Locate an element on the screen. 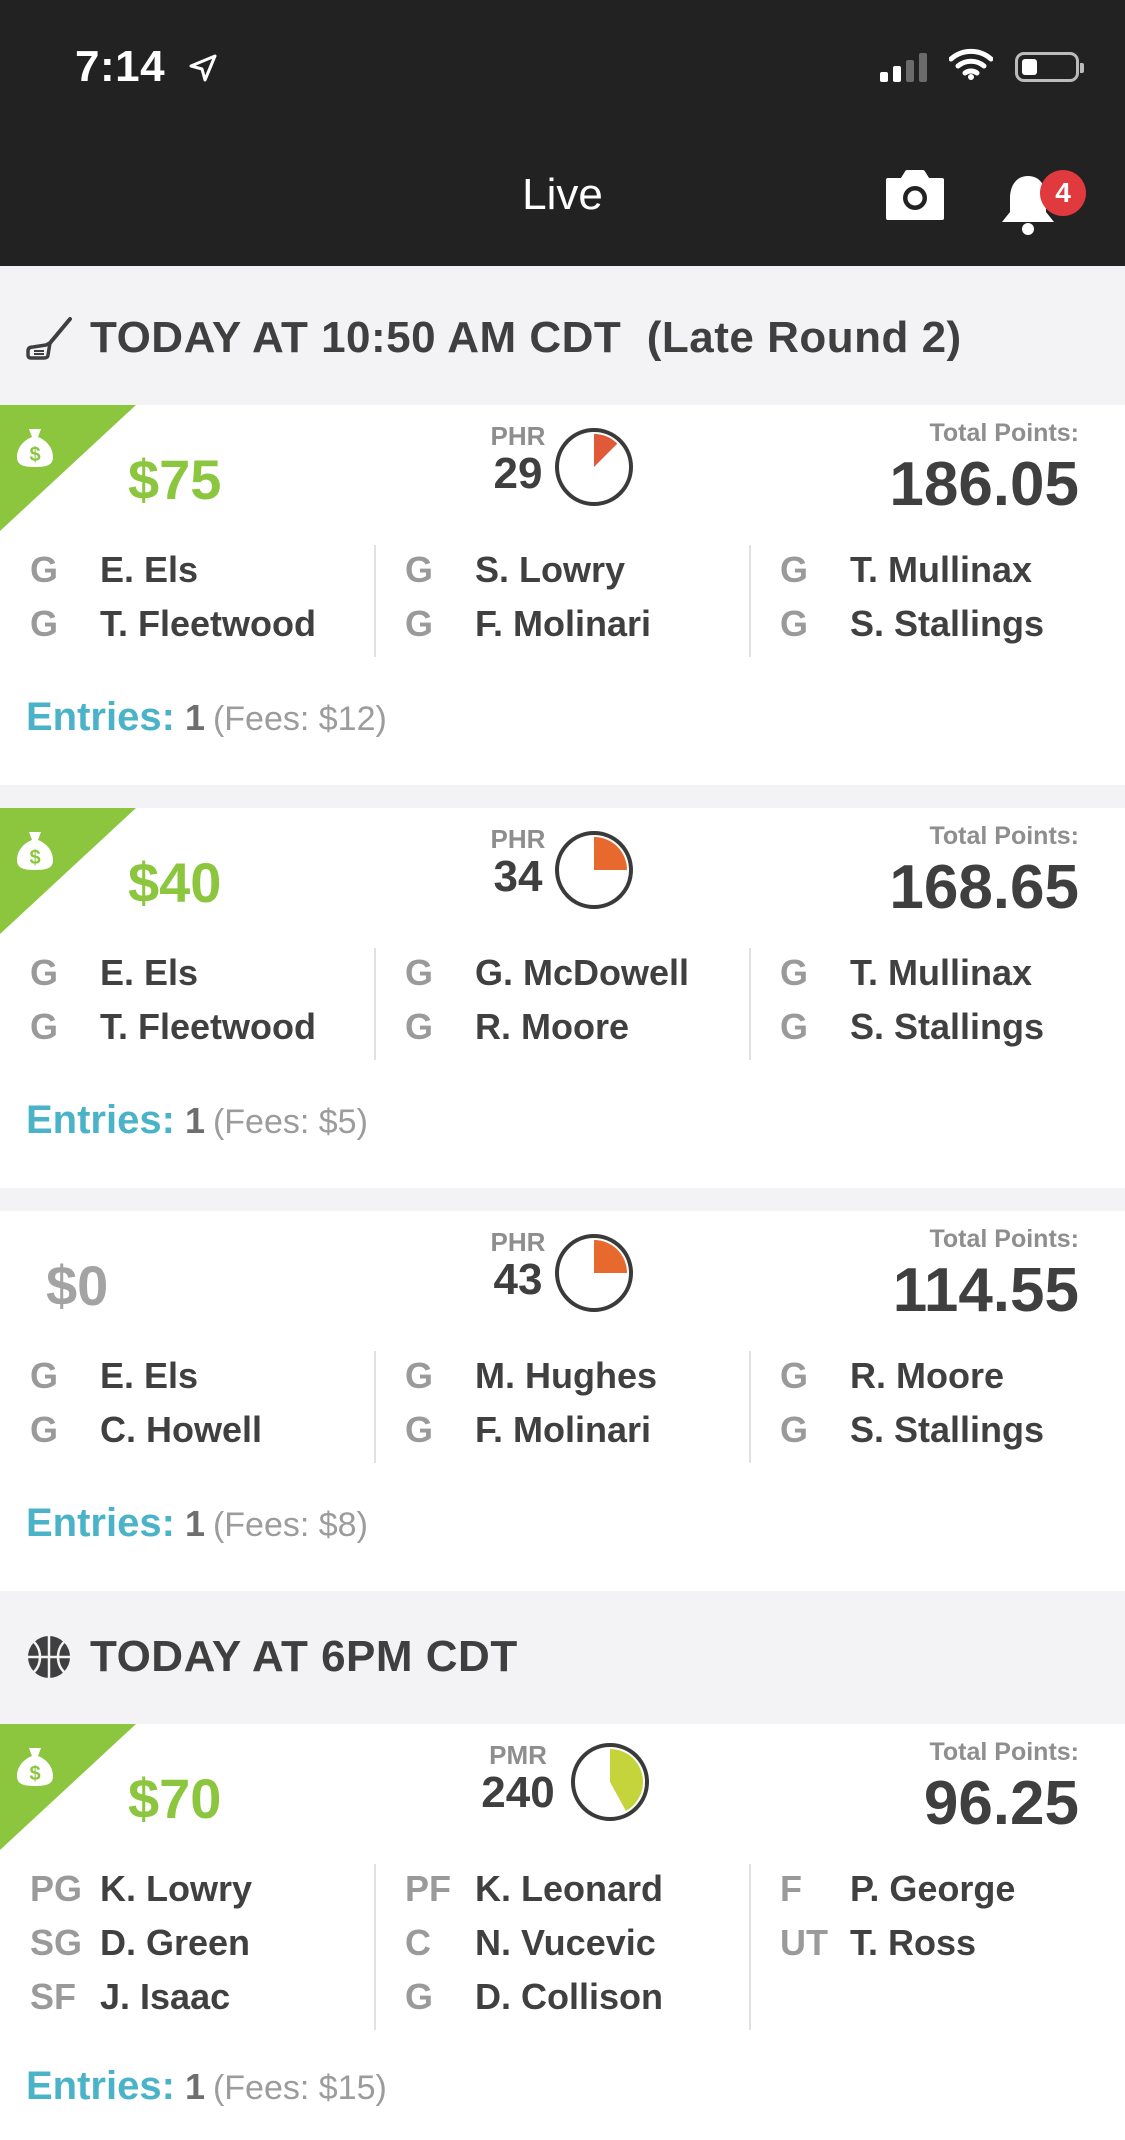 The image size is (1125, 2140). top-bar: 7:14 Live 4 is located at coordinates (562, 133).